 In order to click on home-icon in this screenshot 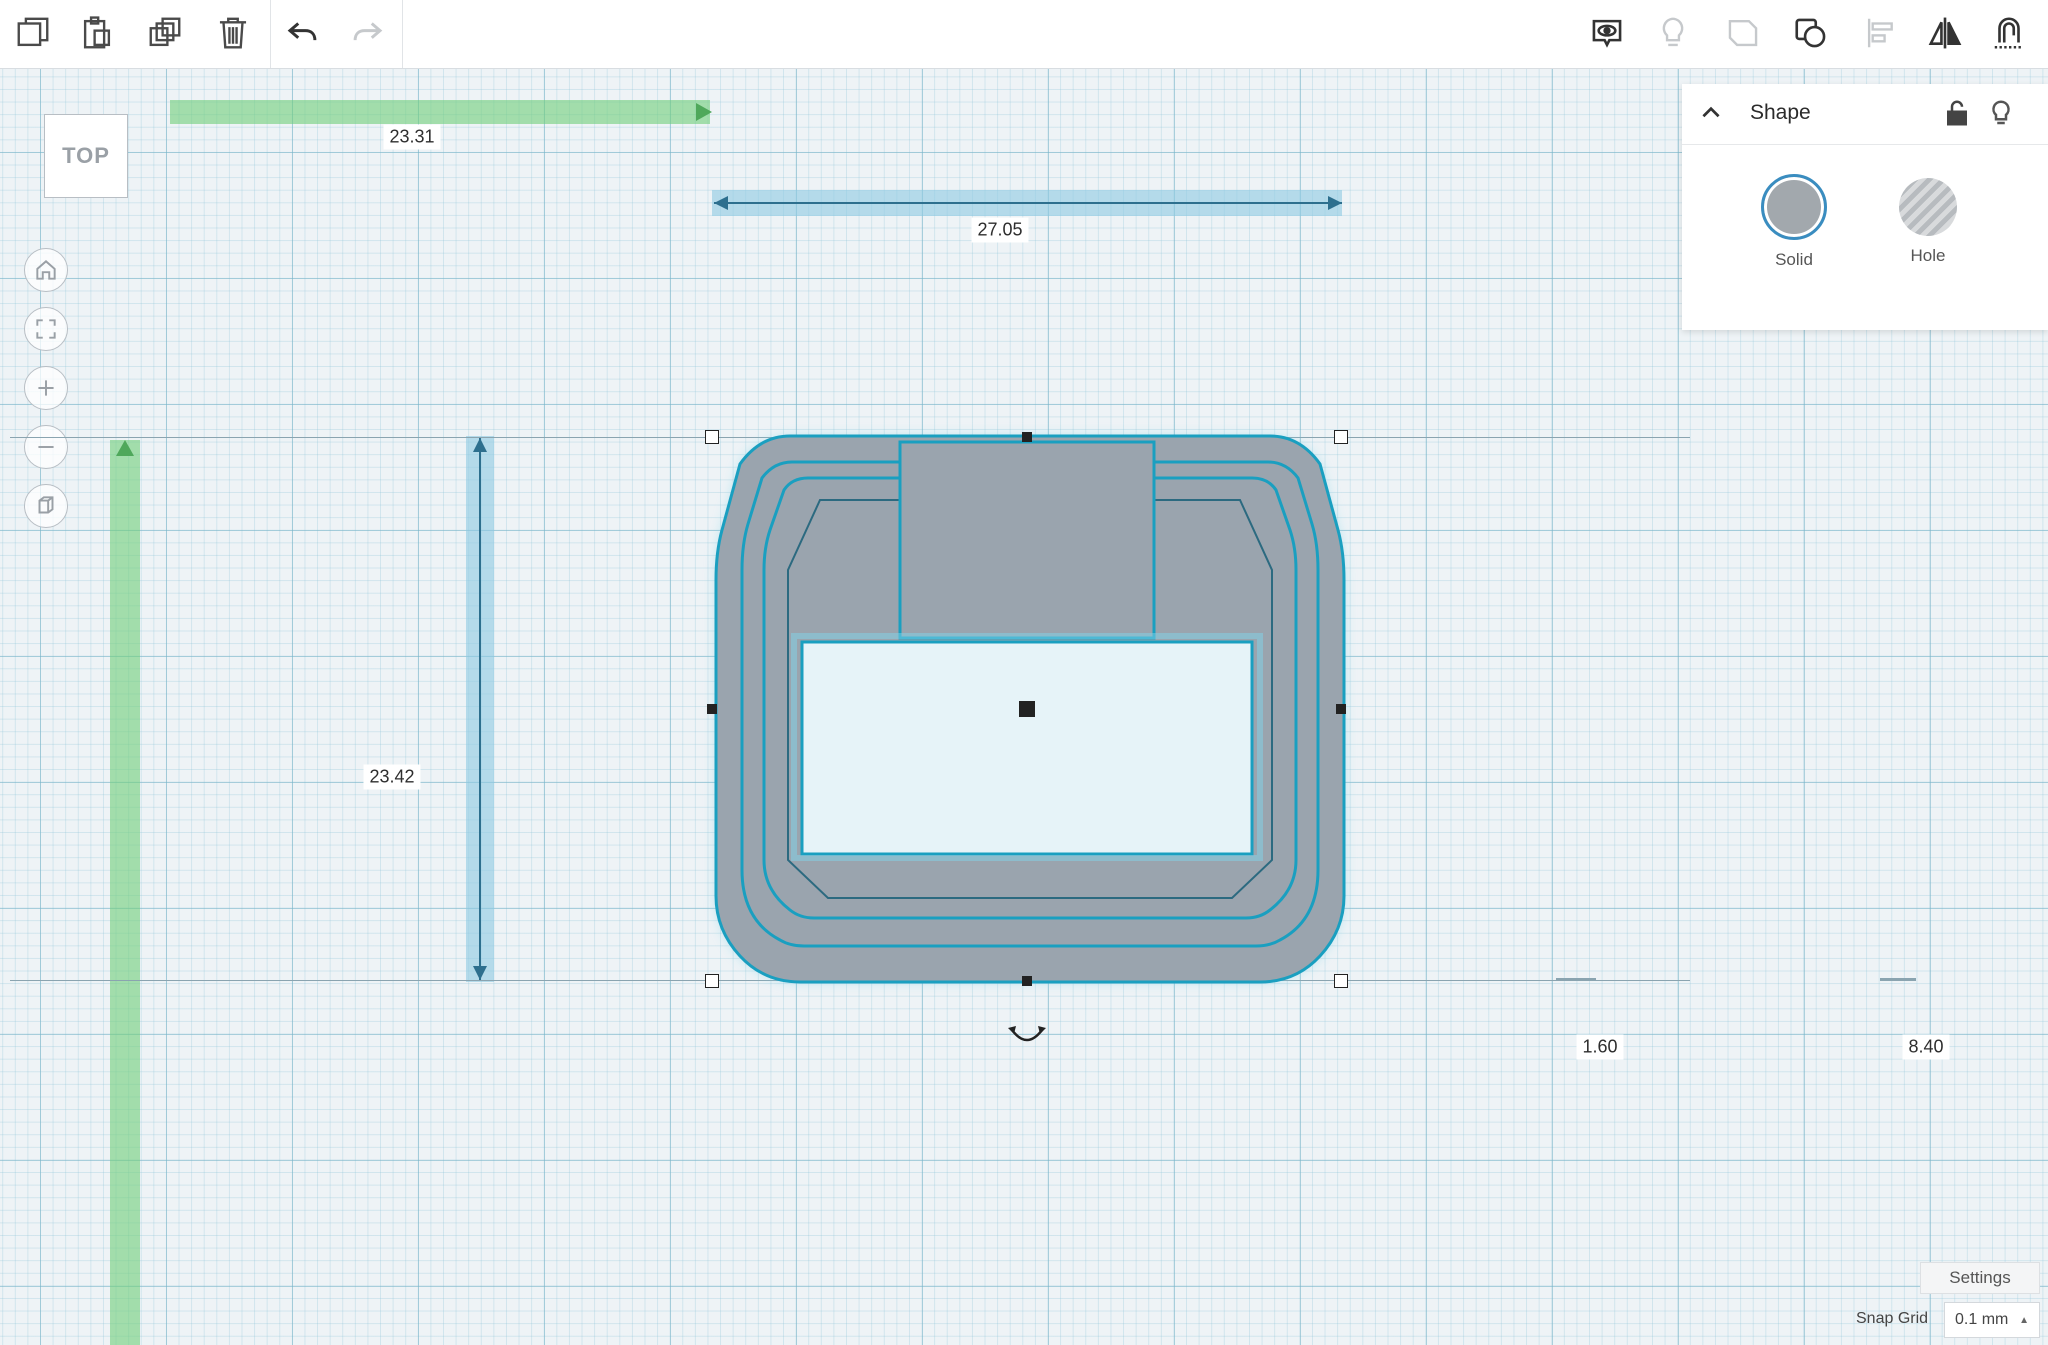, I will do `click(46, 270)`.